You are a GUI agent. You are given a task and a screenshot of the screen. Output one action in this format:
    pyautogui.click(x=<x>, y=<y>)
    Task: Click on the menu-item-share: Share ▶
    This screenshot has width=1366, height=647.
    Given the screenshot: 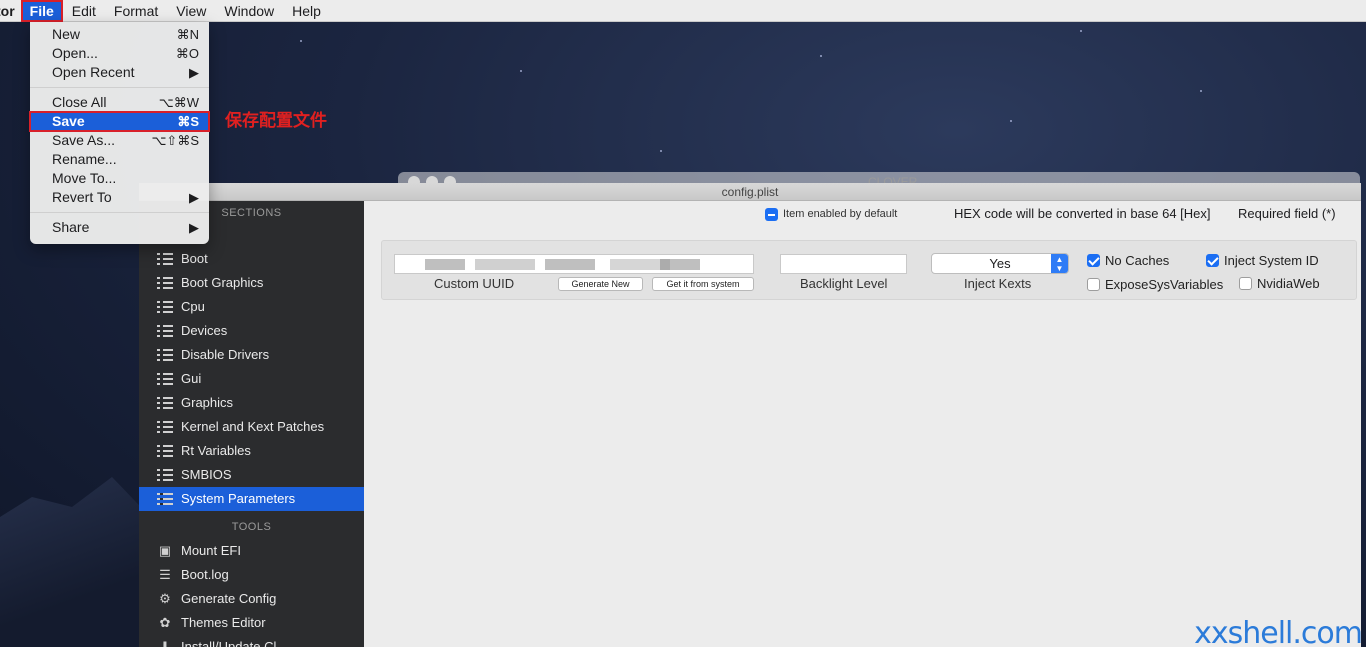 What is the action you would take?
    pyautogui.click(x=119, y=227)
    